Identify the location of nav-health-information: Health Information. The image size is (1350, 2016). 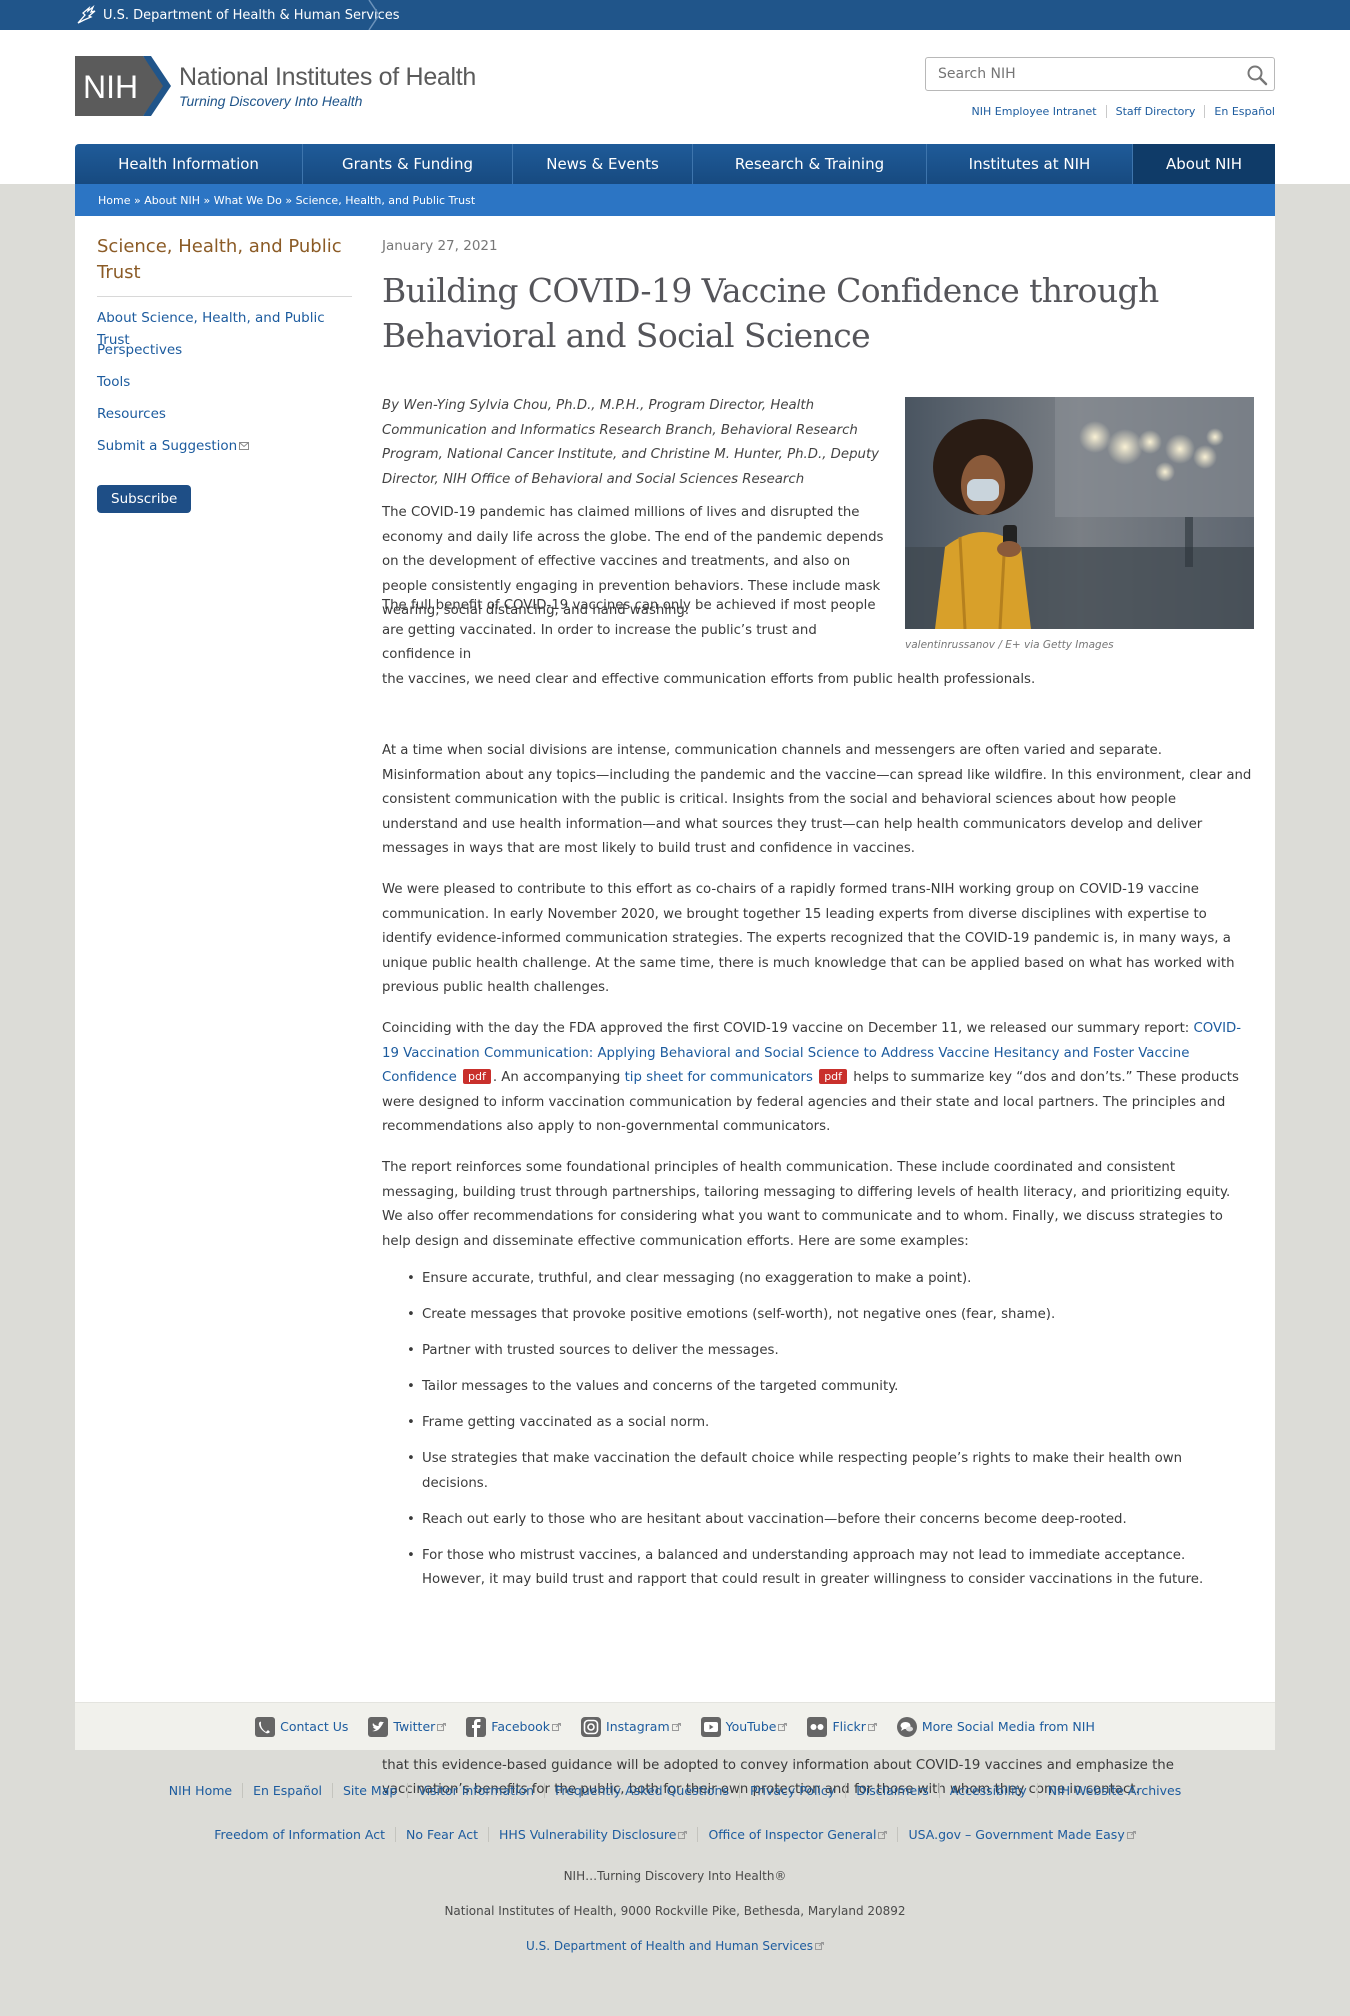
(189, 164).